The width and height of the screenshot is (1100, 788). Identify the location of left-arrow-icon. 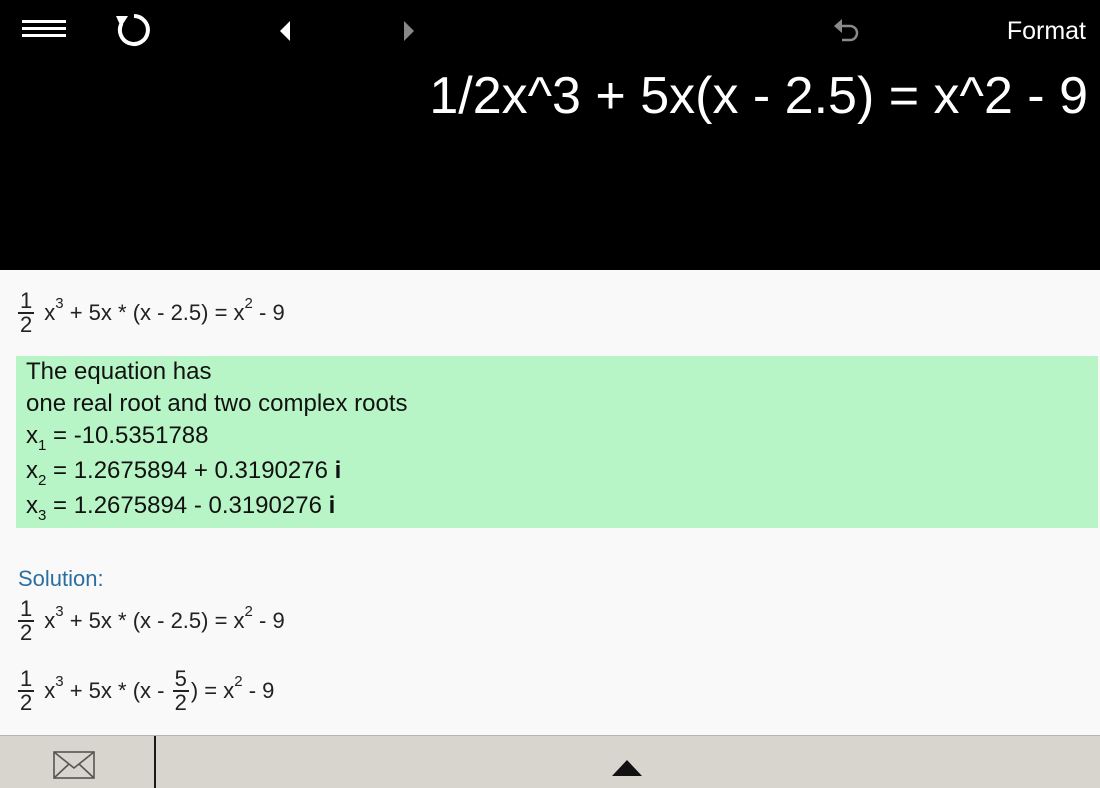
(286, 31).